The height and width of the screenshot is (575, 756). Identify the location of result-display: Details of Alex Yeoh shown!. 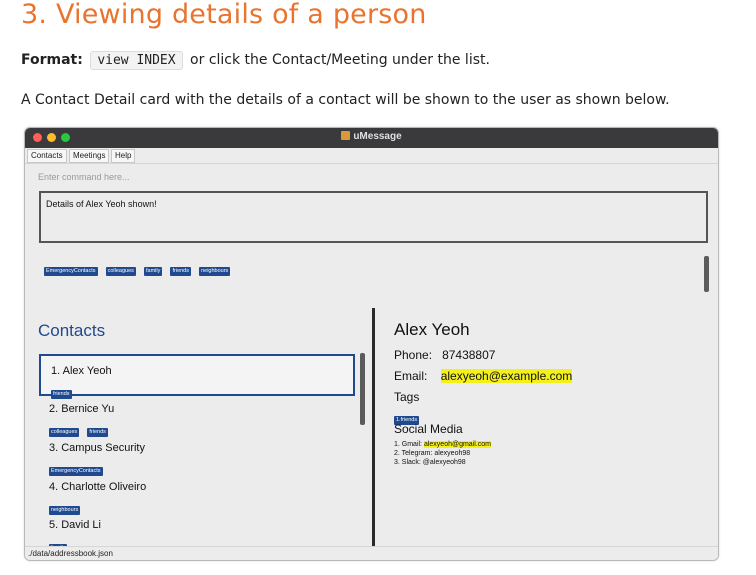
(373, 217).